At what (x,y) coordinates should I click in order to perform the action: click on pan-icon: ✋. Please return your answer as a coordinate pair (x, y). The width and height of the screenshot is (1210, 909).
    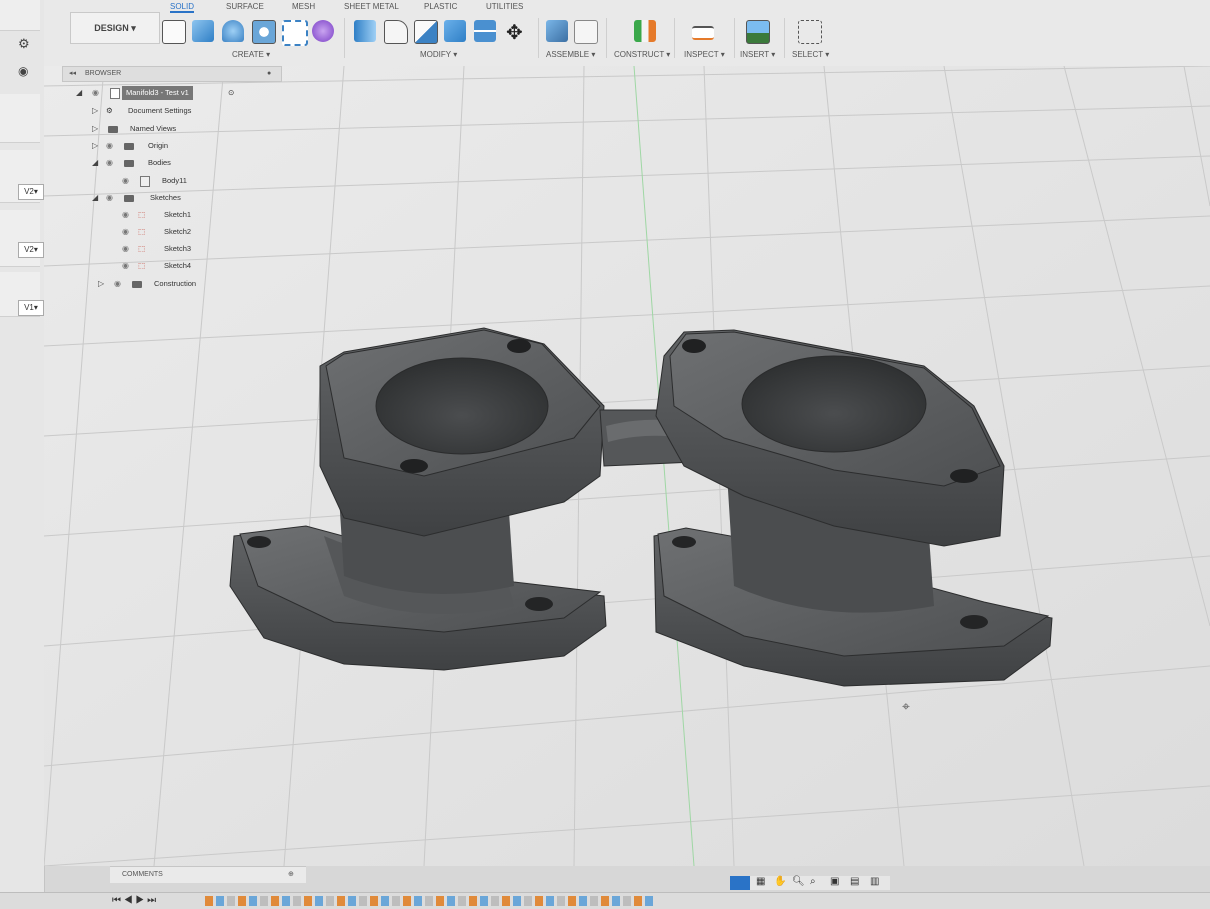
    Looking at the image, I should click on (780, 881).